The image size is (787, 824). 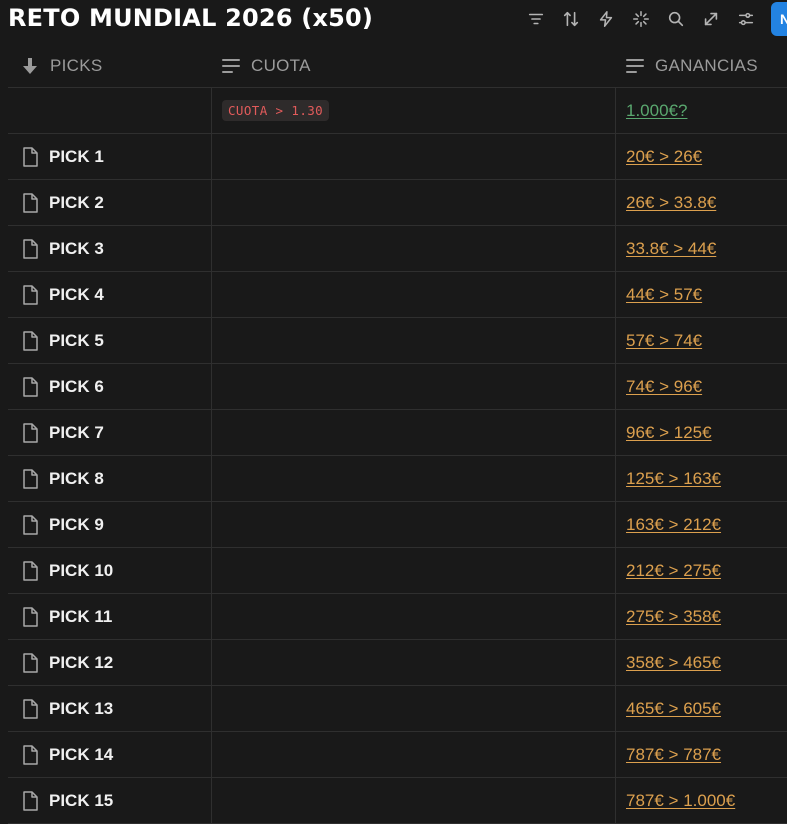 What do you see at coordinates (711, 19) in the screenshot?
I see `expand-icon` at bounding box center [711, 19].